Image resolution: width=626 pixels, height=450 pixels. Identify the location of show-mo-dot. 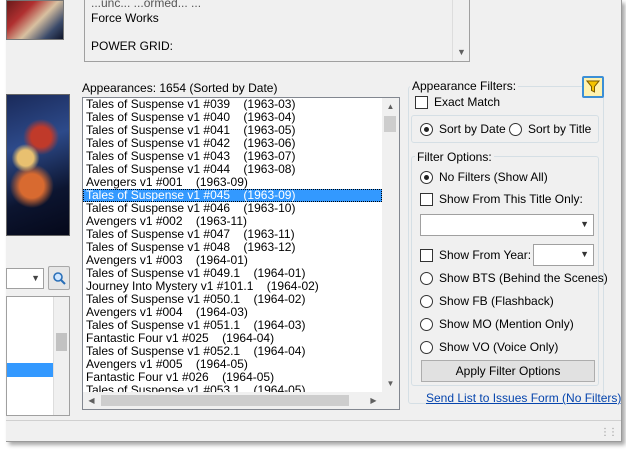
(426, 324).